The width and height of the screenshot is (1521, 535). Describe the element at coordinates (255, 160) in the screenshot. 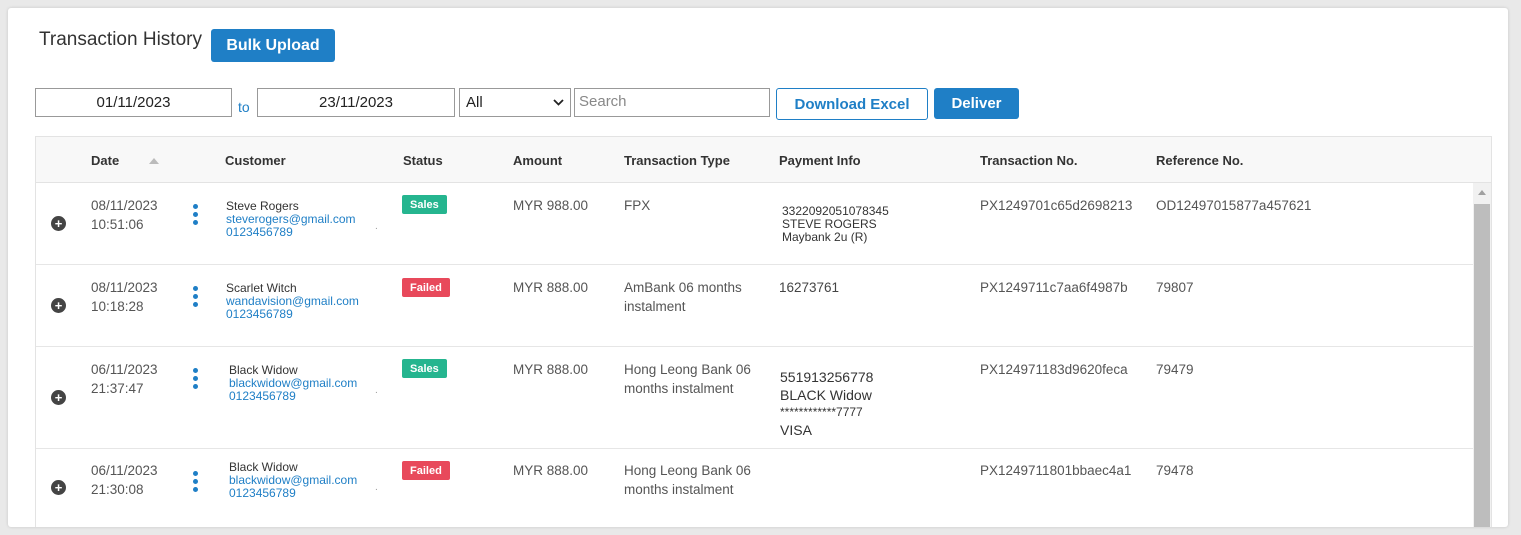

I see `column-header-customer: Customer` at that location.